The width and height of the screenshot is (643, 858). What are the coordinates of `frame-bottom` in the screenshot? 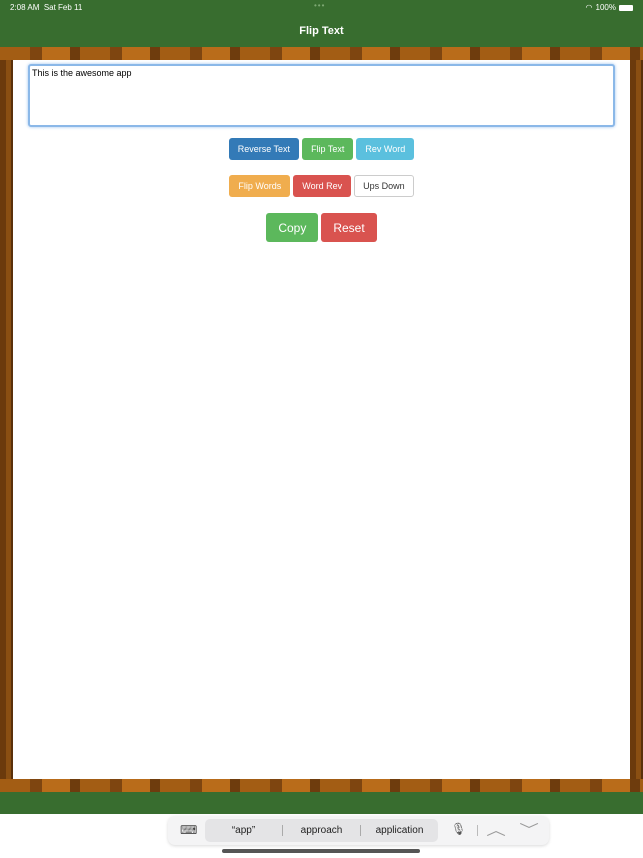 It's located at (321, 785).